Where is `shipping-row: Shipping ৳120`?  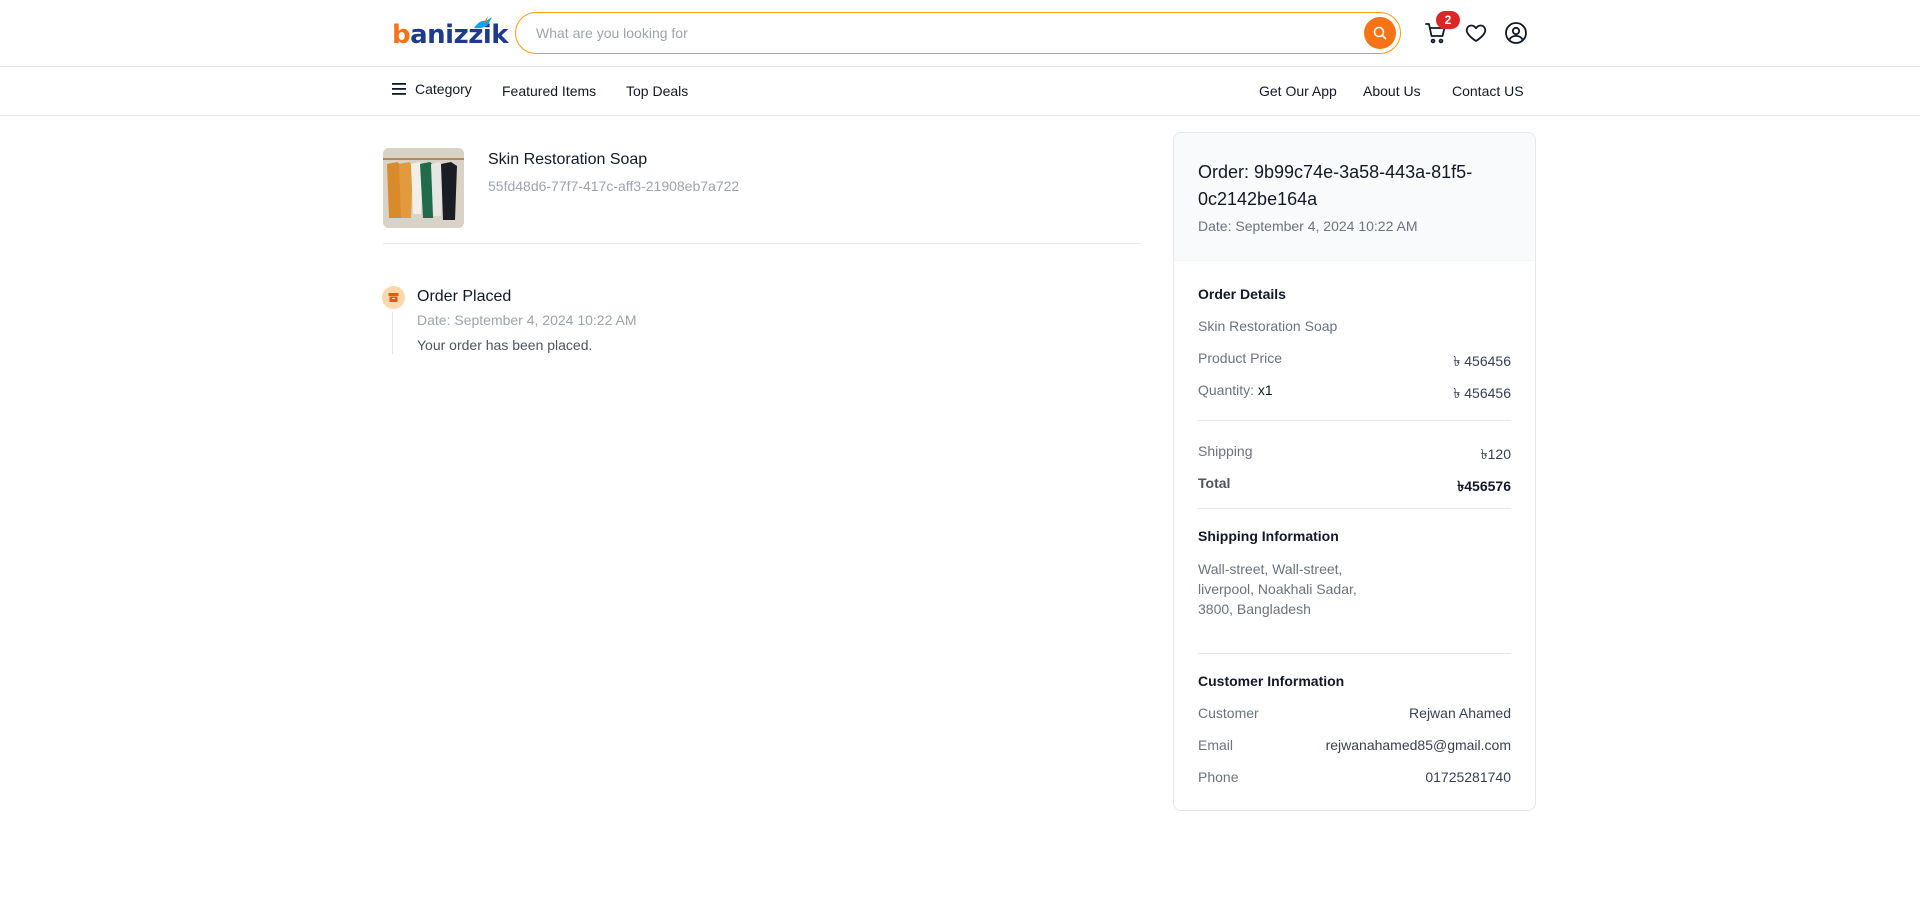
shipping-row: Shipping ৳120 is located at coordinates (1354, 455).